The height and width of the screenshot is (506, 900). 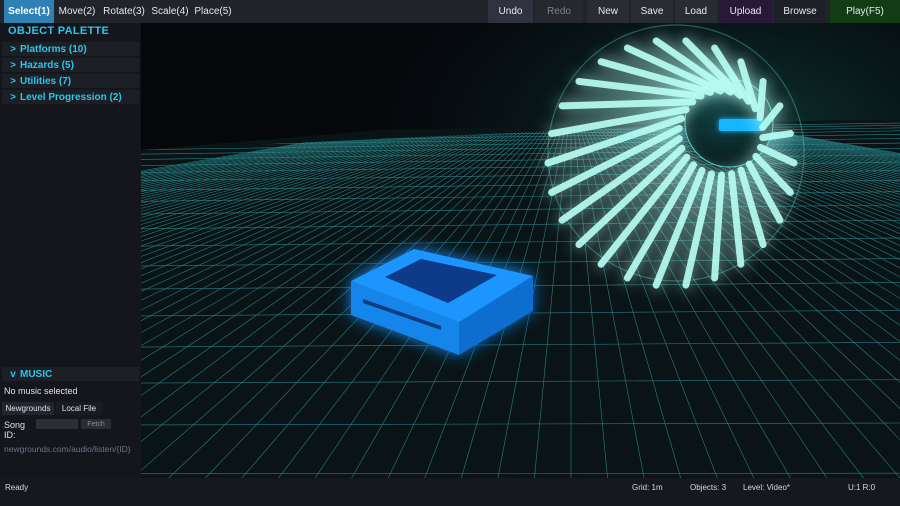 I want to click on status-level: Level: Video*, so click(x=766, y=487).